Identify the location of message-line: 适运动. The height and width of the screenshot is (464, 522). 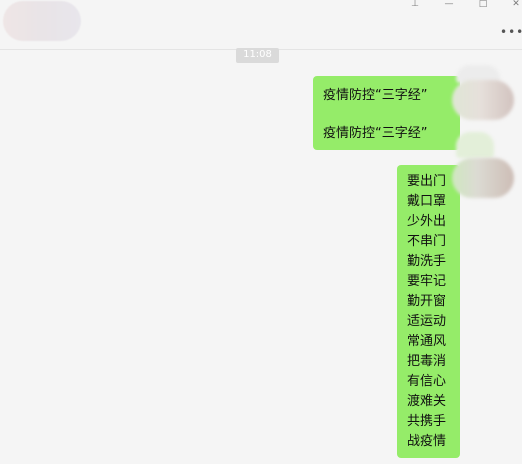
(427, 321).